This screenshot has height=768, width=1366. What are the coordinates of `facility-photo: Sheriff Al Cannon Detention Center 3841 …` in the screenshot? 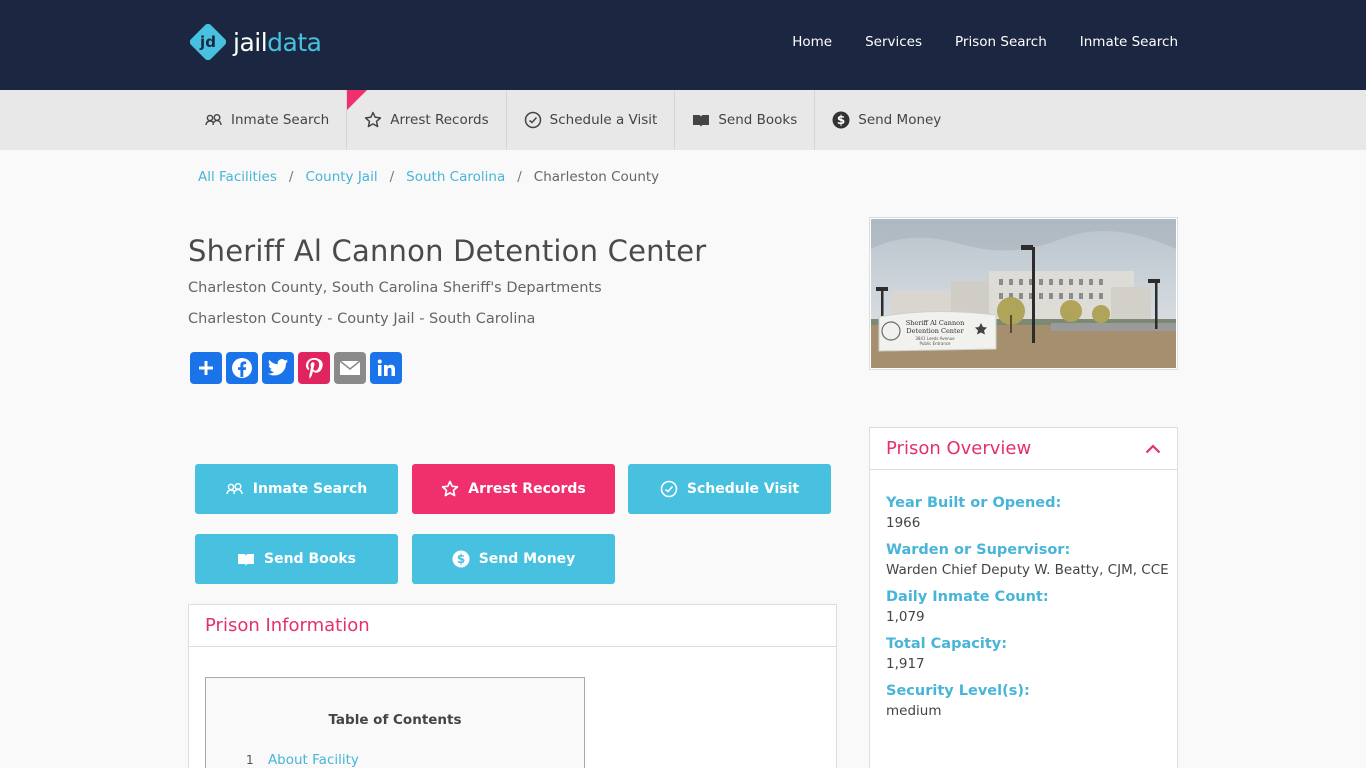 It's located at (1023, 293).